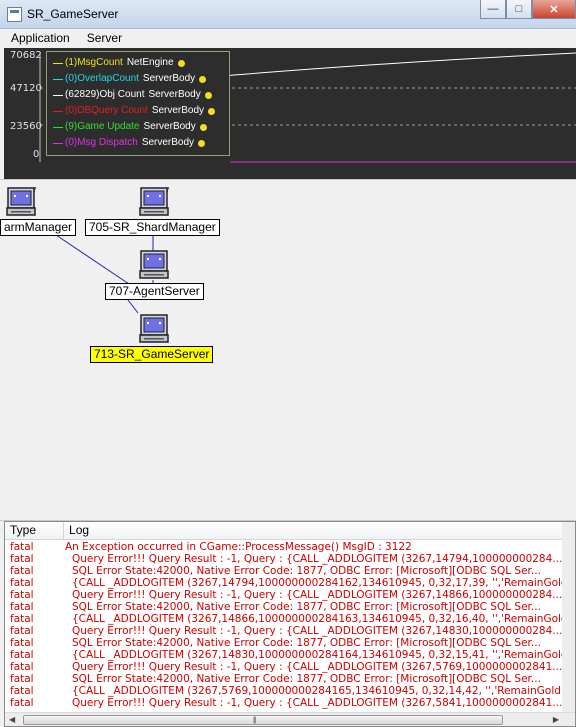  I want to click on legend-item-msgcount: (1)MsgCount NetEngine, so click(138, 63).